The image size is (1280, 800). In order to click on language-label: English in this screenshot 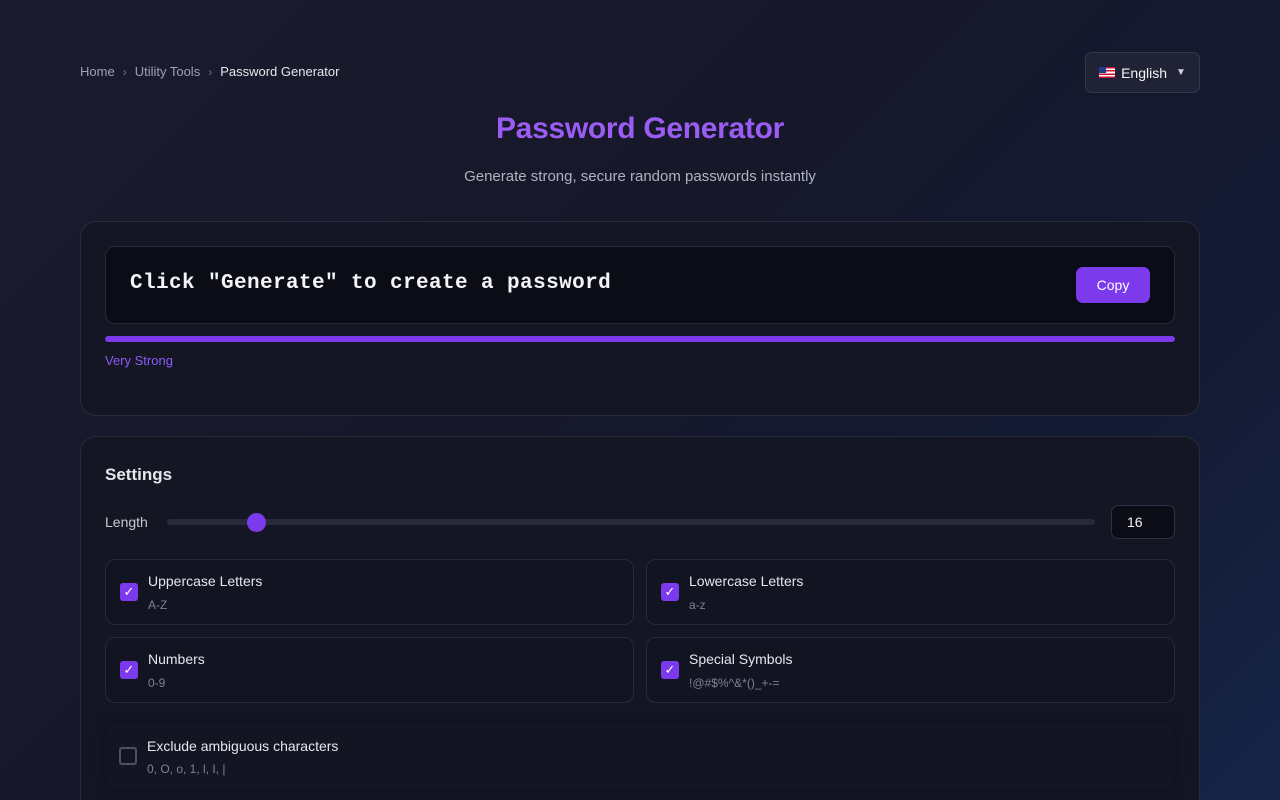, I will do `click(1144, 72)`.